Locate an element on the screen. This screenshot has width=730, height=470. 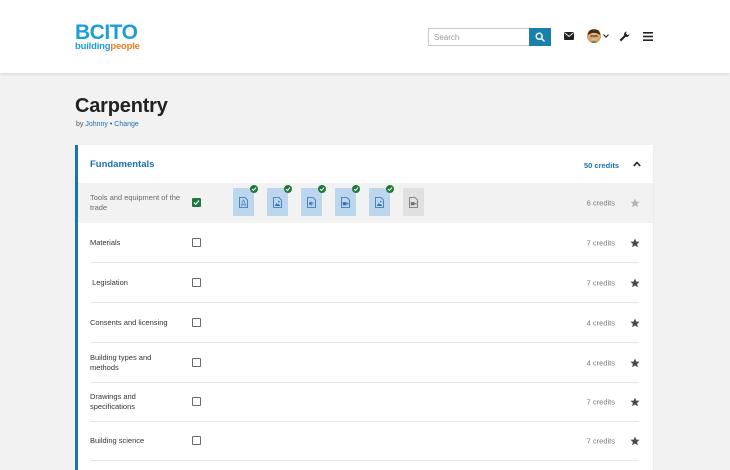
bcito-logo: BCITO buildingpeople is located at coordinates (107, 36).